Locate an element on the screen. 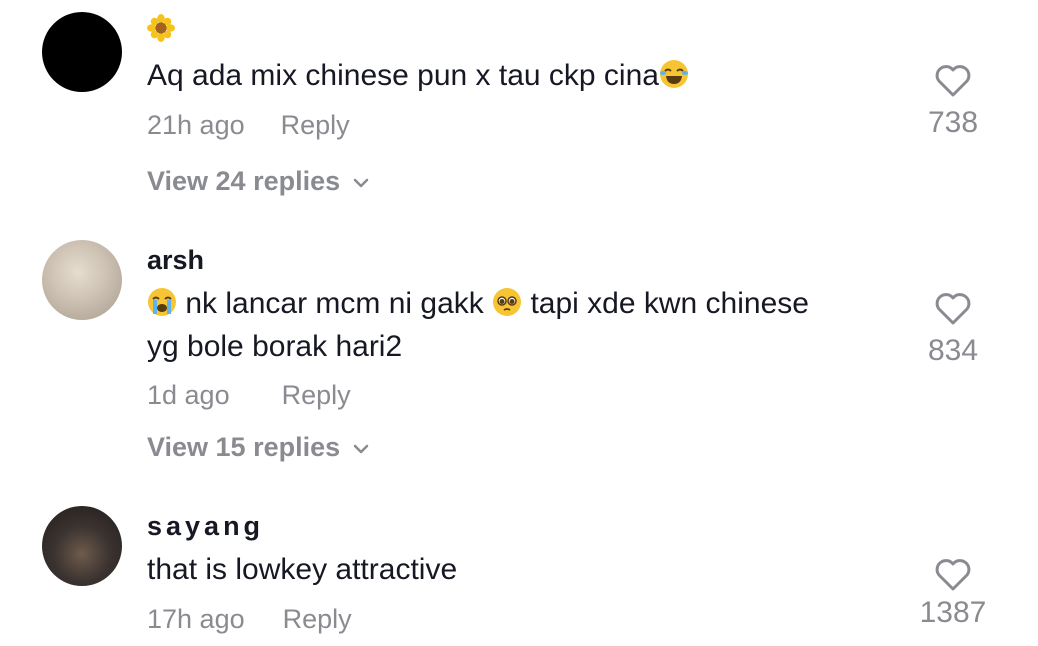 The image size is (1038, 646). view-replies-button: View 15 replies is located at coordinates (258, 447).